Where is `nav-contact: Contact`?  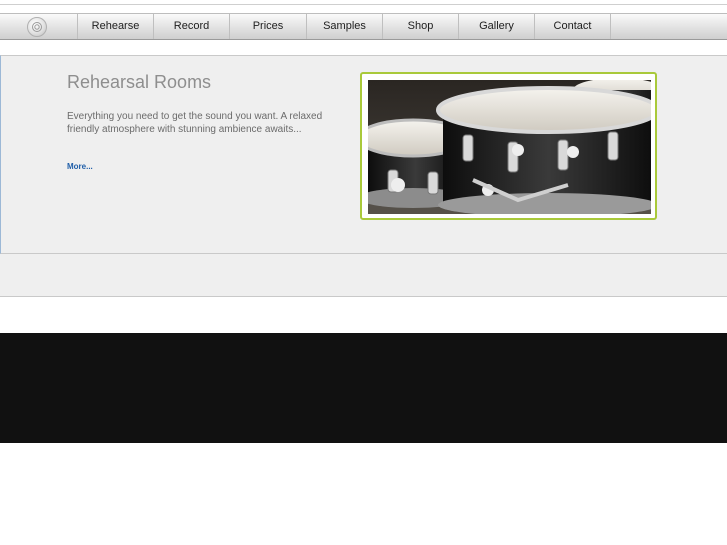 nav-contact: Contact is located at coordinates (572, 26).